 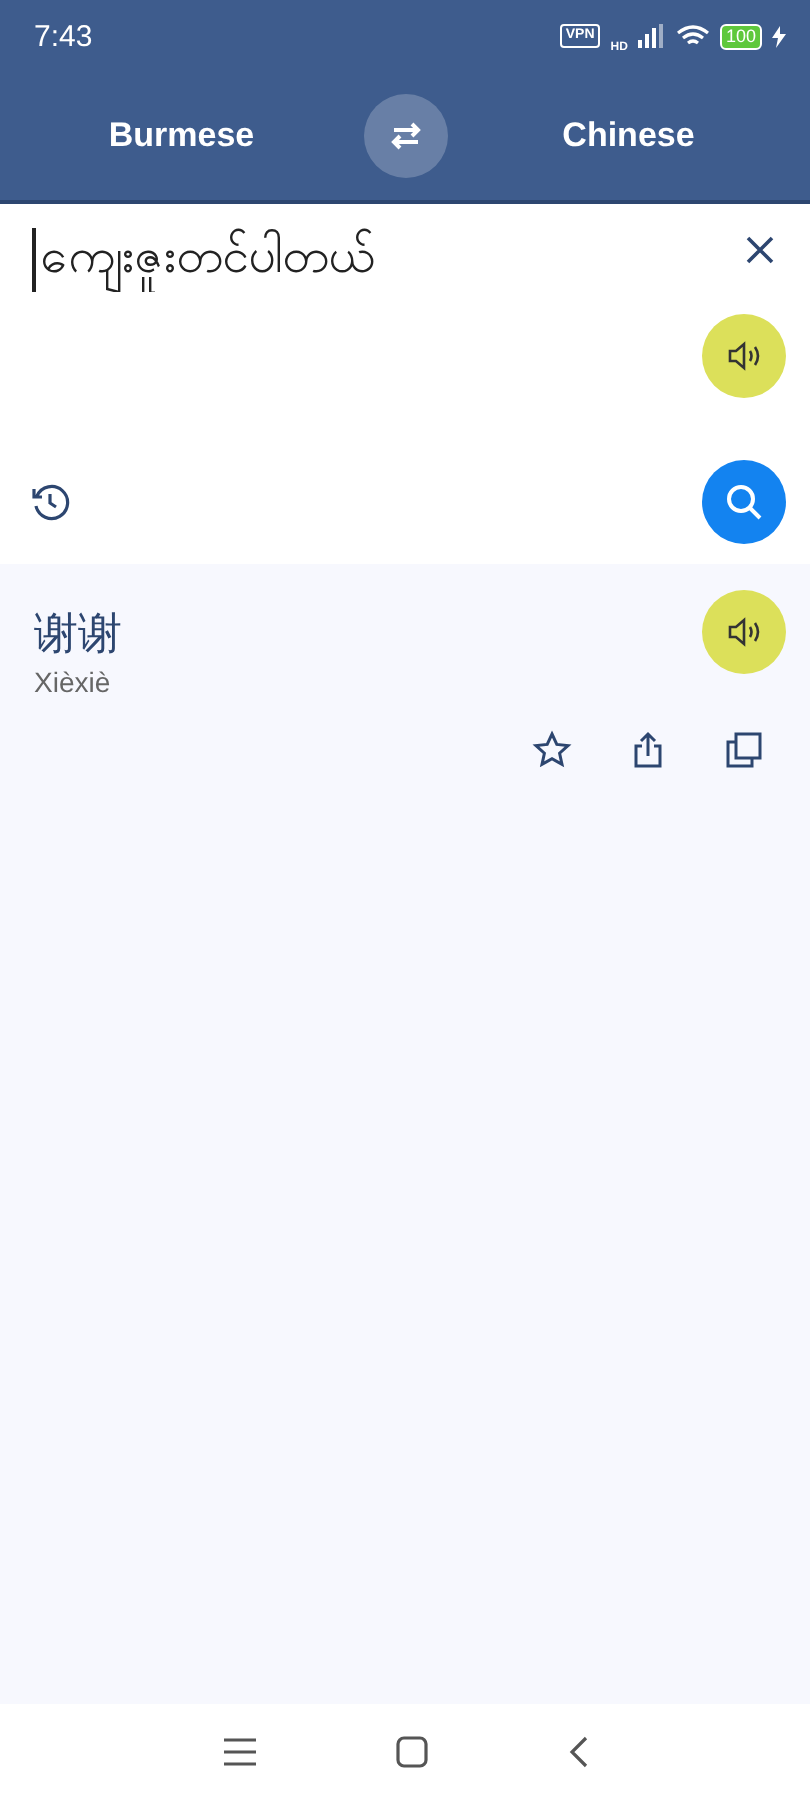 What do you see at coordinates (577, 1752) in the screenshot?
I see `back-icon` at bounding box center [577, 1752].